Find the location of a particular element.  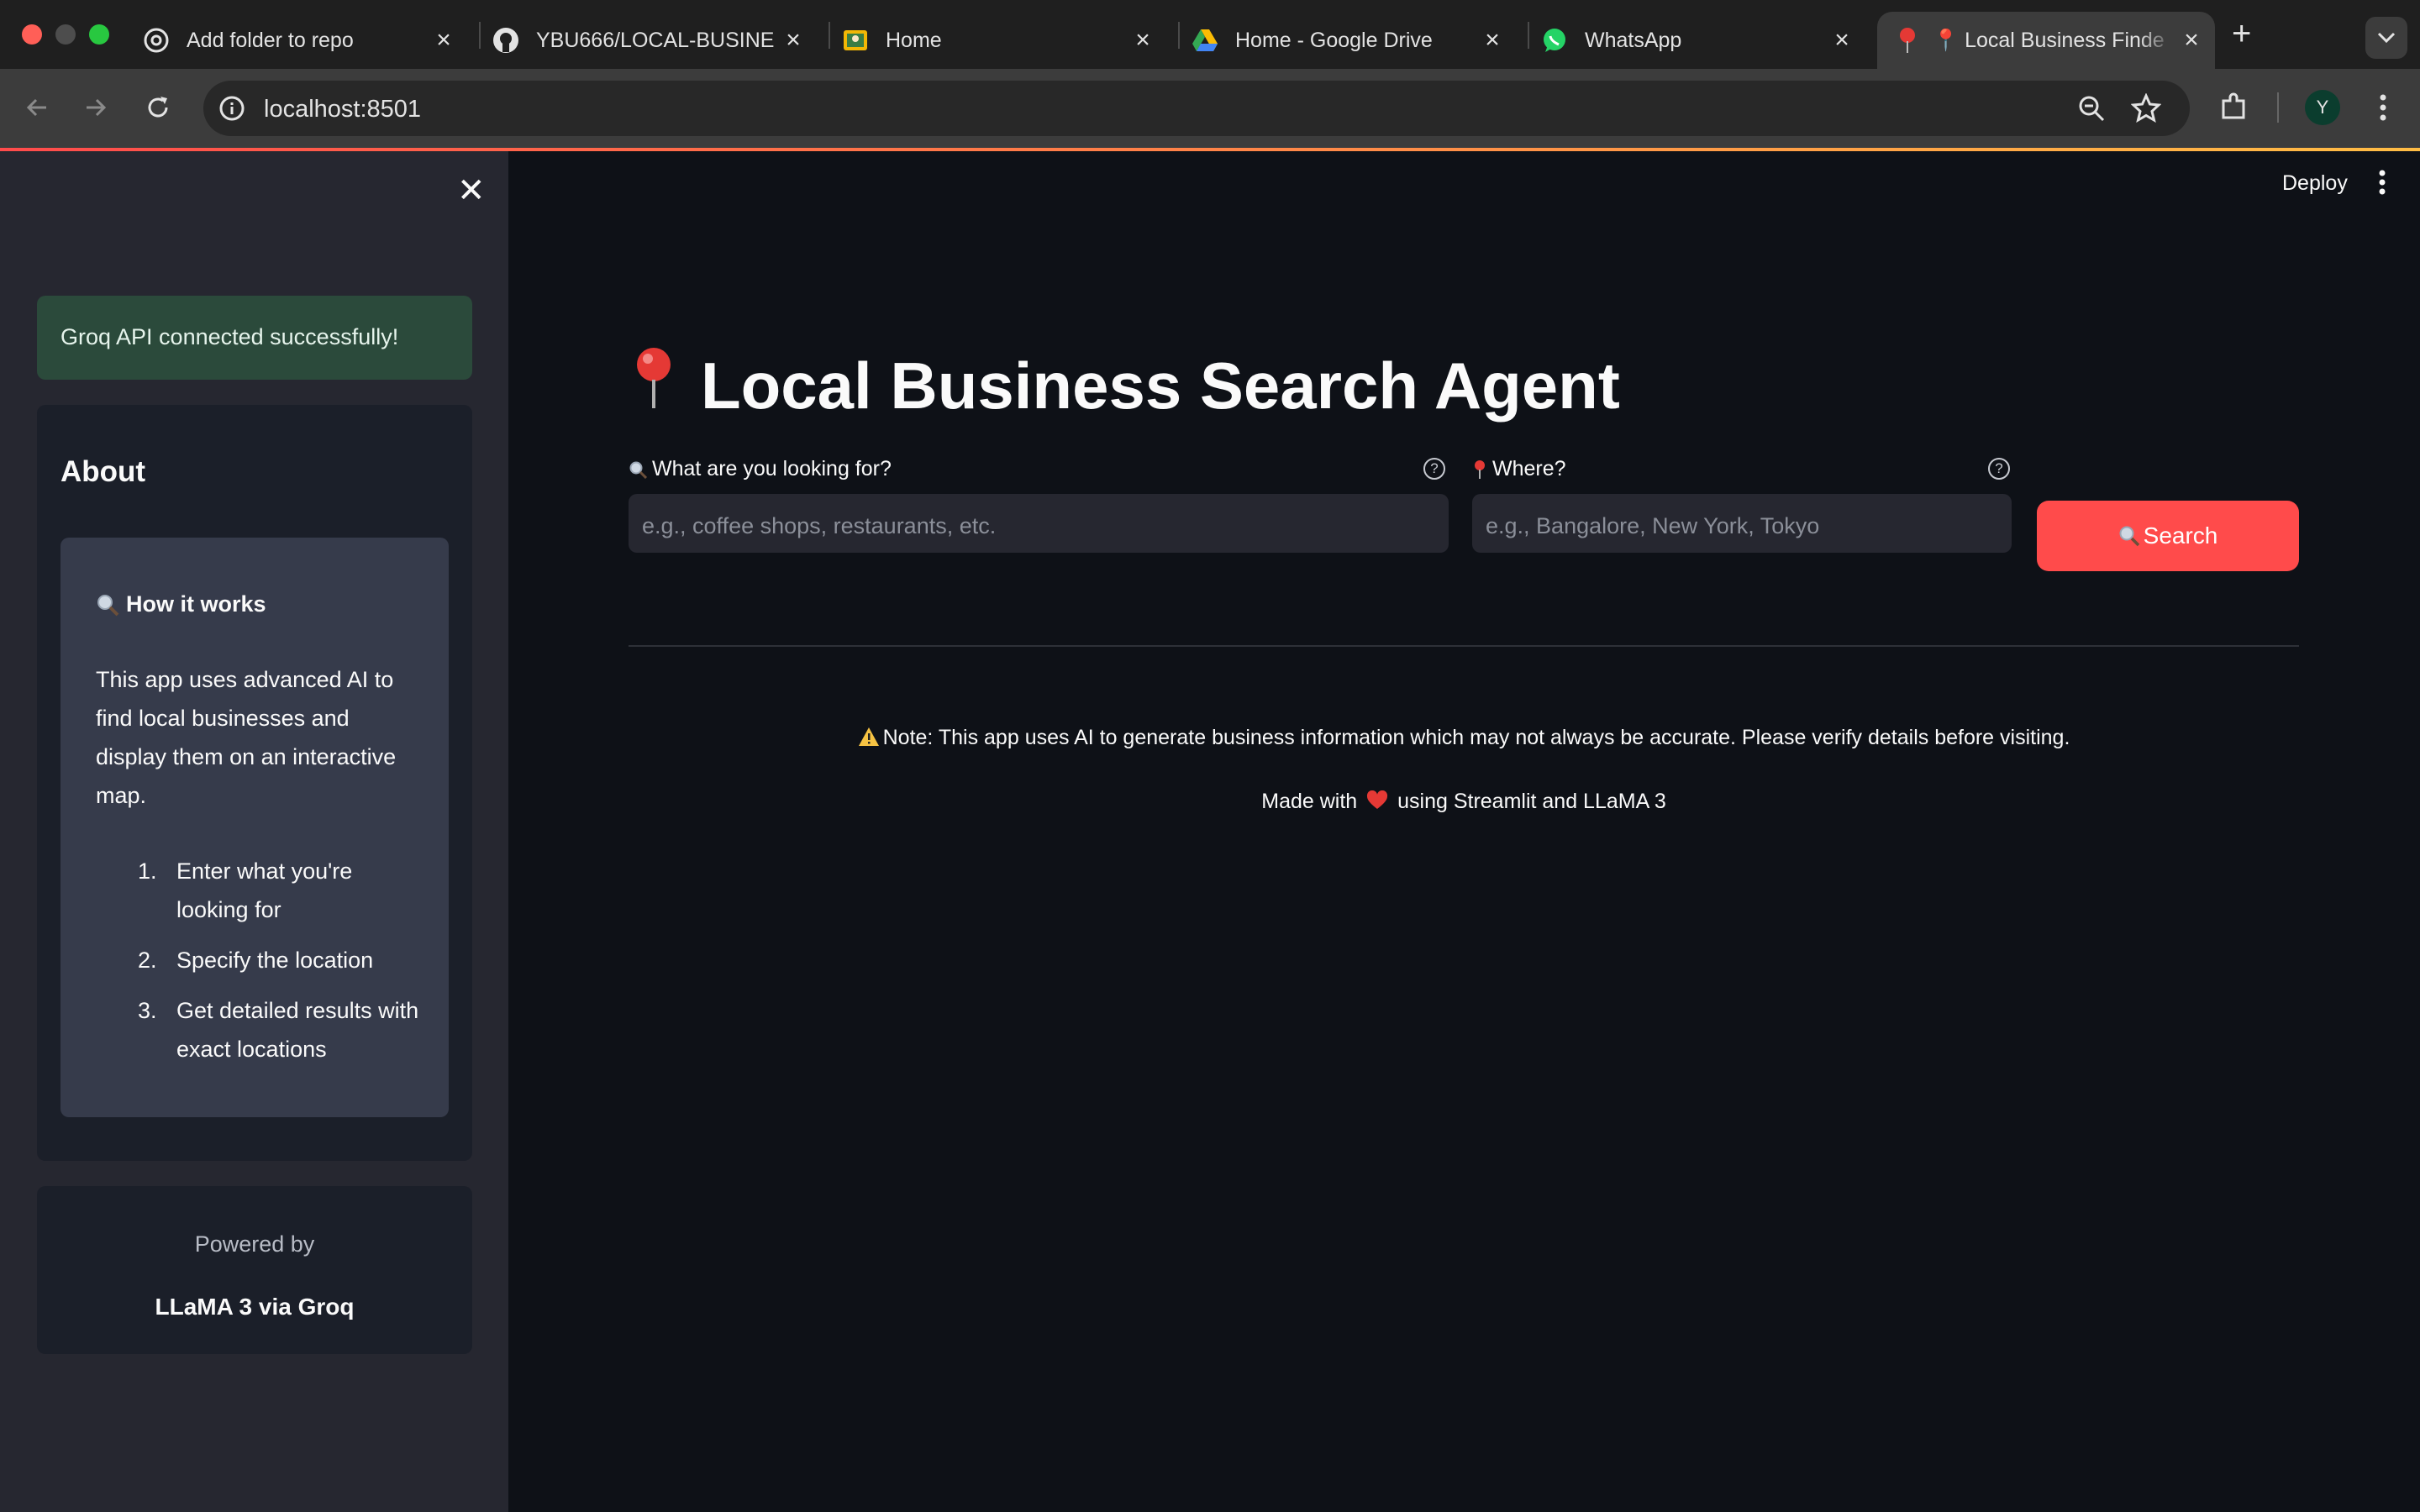

window-zoom-button is located at coordinates (99, 34).